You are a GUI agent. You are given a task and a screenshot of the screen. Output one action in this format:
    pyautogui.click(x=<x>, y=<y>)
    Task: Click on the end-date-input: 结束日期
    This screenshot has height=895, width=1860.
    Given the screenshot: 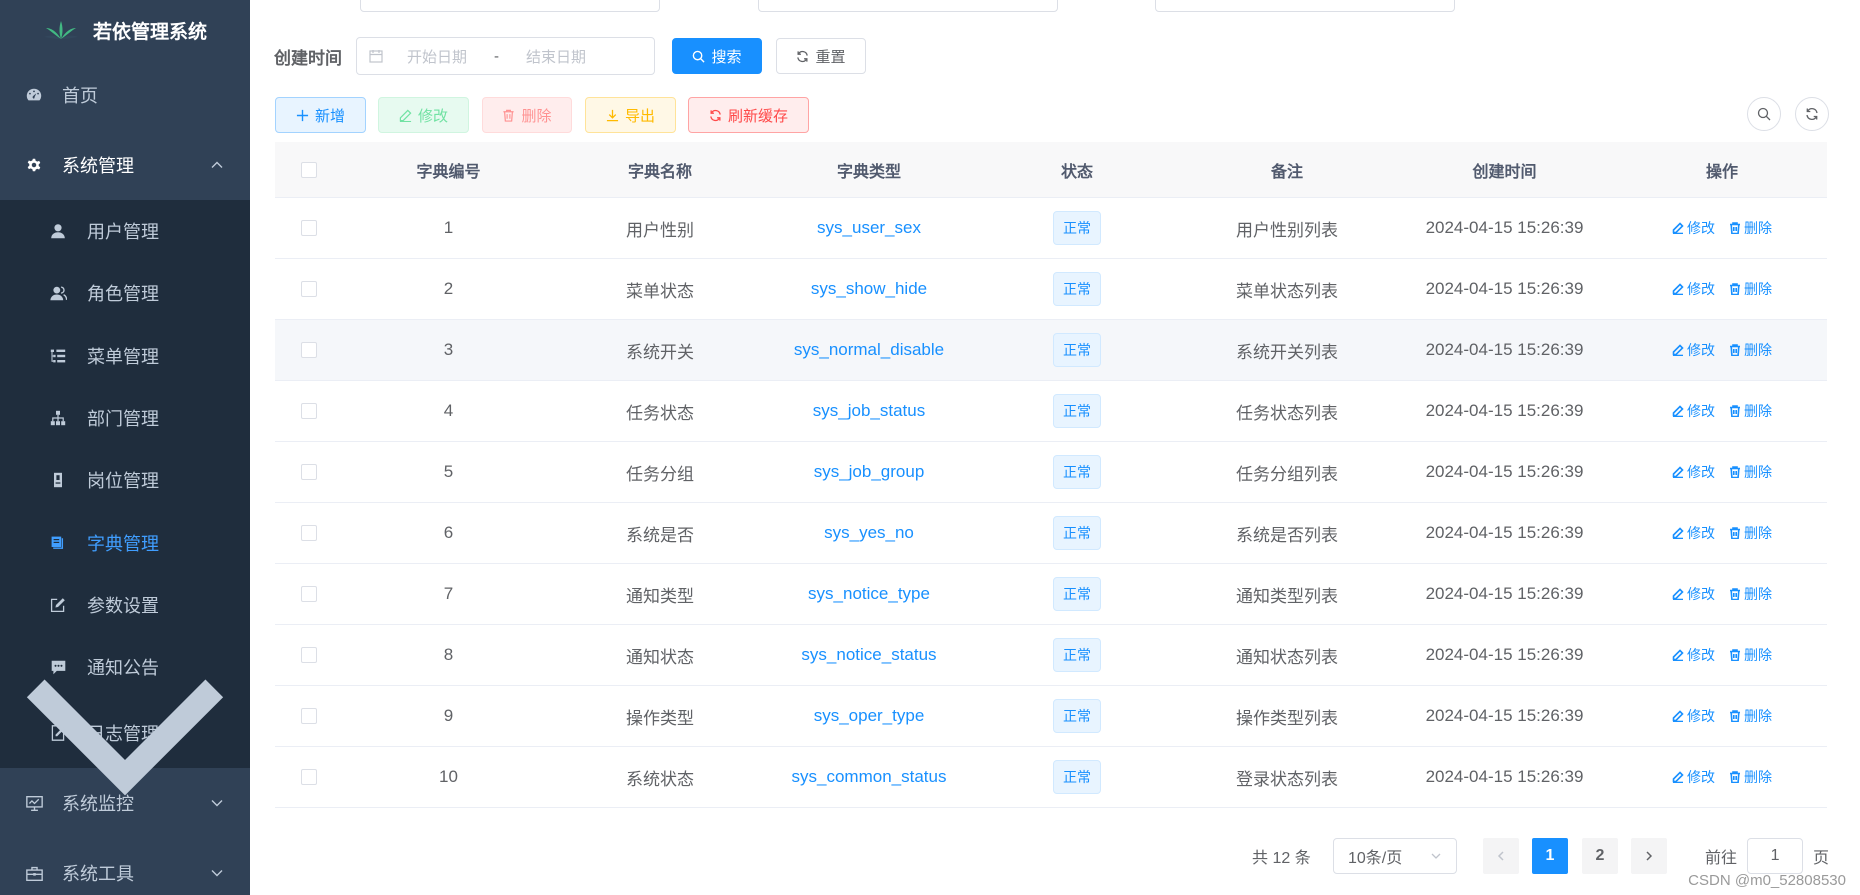 What is the action you would take?
    pyautogui.click(x=556, y=56)
    